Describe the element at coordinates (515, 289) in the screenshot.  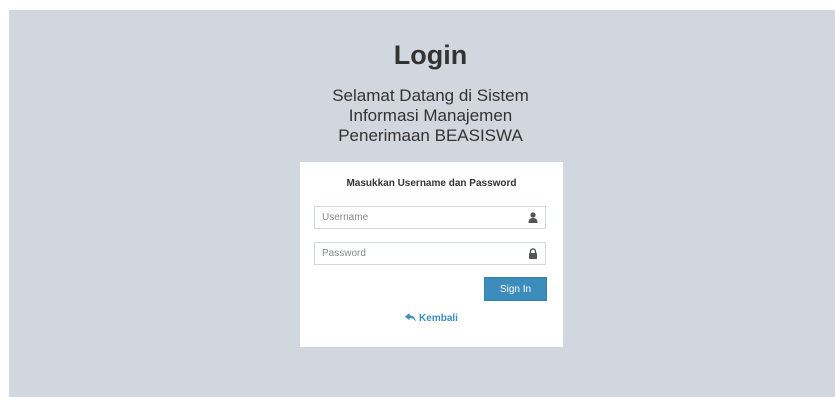
I see `sign-in-button: Sign In` at that location.